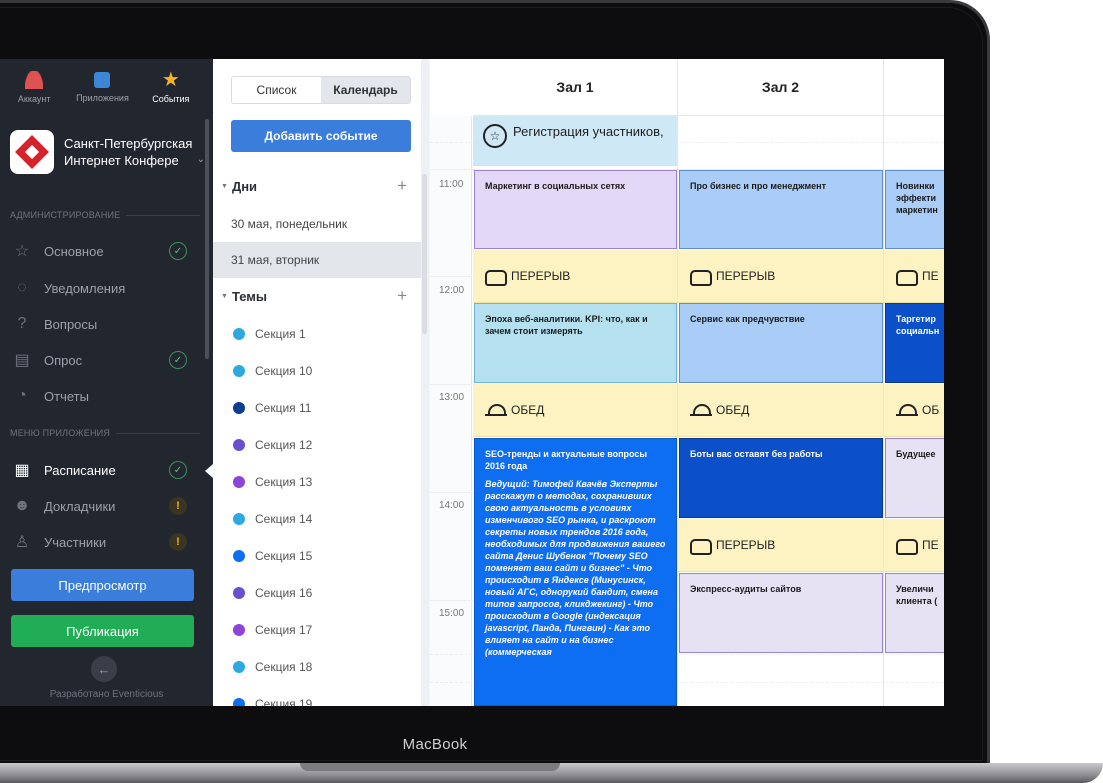  What do you see at coordinates (575, 141) in the screenshot?
I see `registration-event: ☆ Регистрация участников,` at bounding box center [575, 141].